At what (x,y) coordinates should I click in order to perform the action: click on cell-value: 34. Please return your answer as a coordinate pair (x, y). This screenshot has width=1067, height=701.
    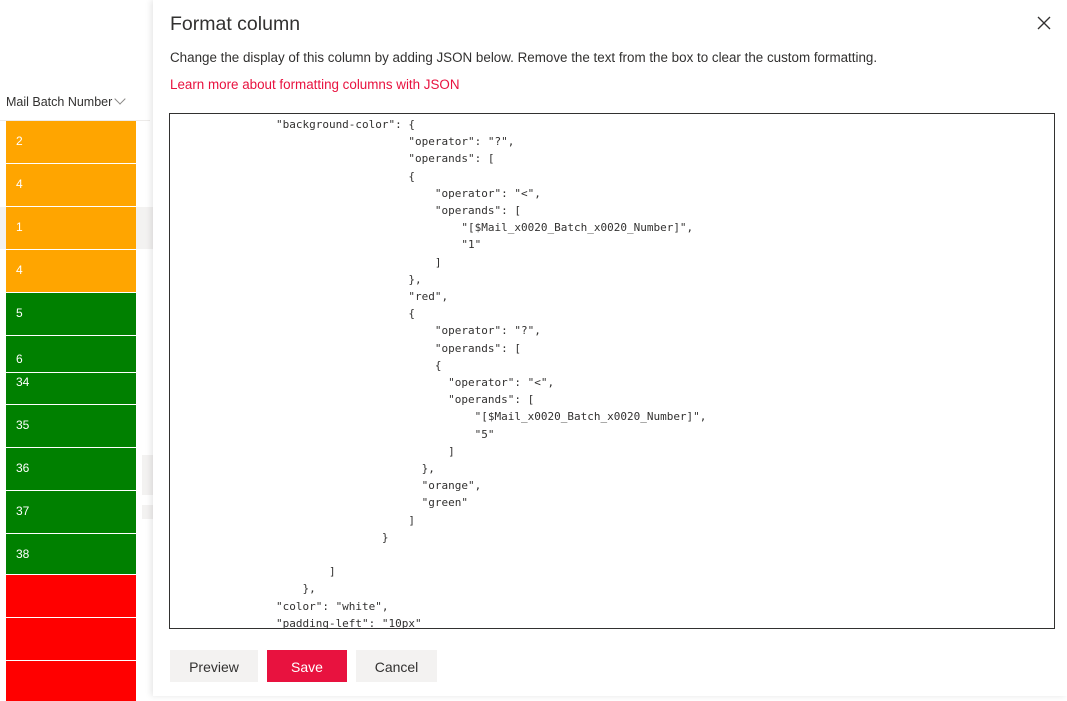
    Looking at the image, I should click on (23, 382).